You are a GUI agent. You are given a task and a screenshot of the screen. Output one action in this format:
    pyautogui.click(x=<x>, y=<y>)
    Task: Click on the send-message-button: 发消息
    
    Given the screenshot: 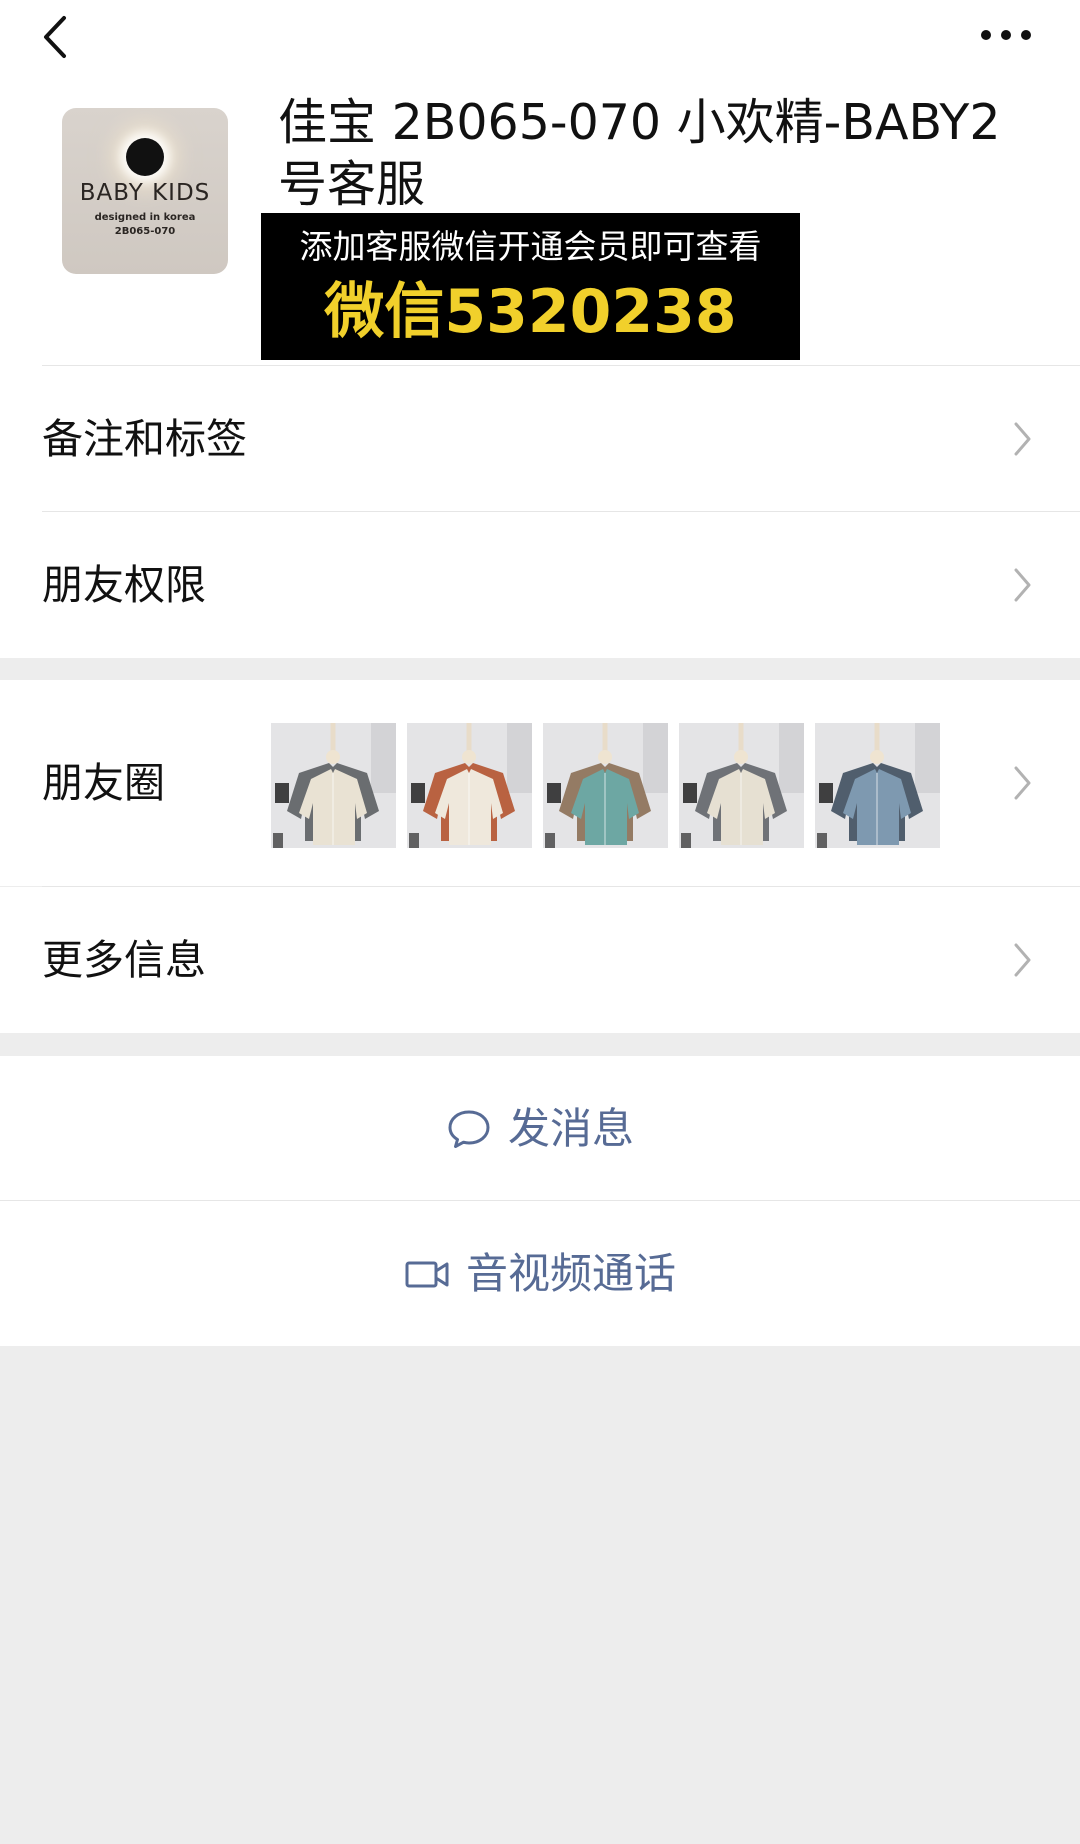 What is the action you would take?
    pyautogui.click(x=540, y=1128)
    